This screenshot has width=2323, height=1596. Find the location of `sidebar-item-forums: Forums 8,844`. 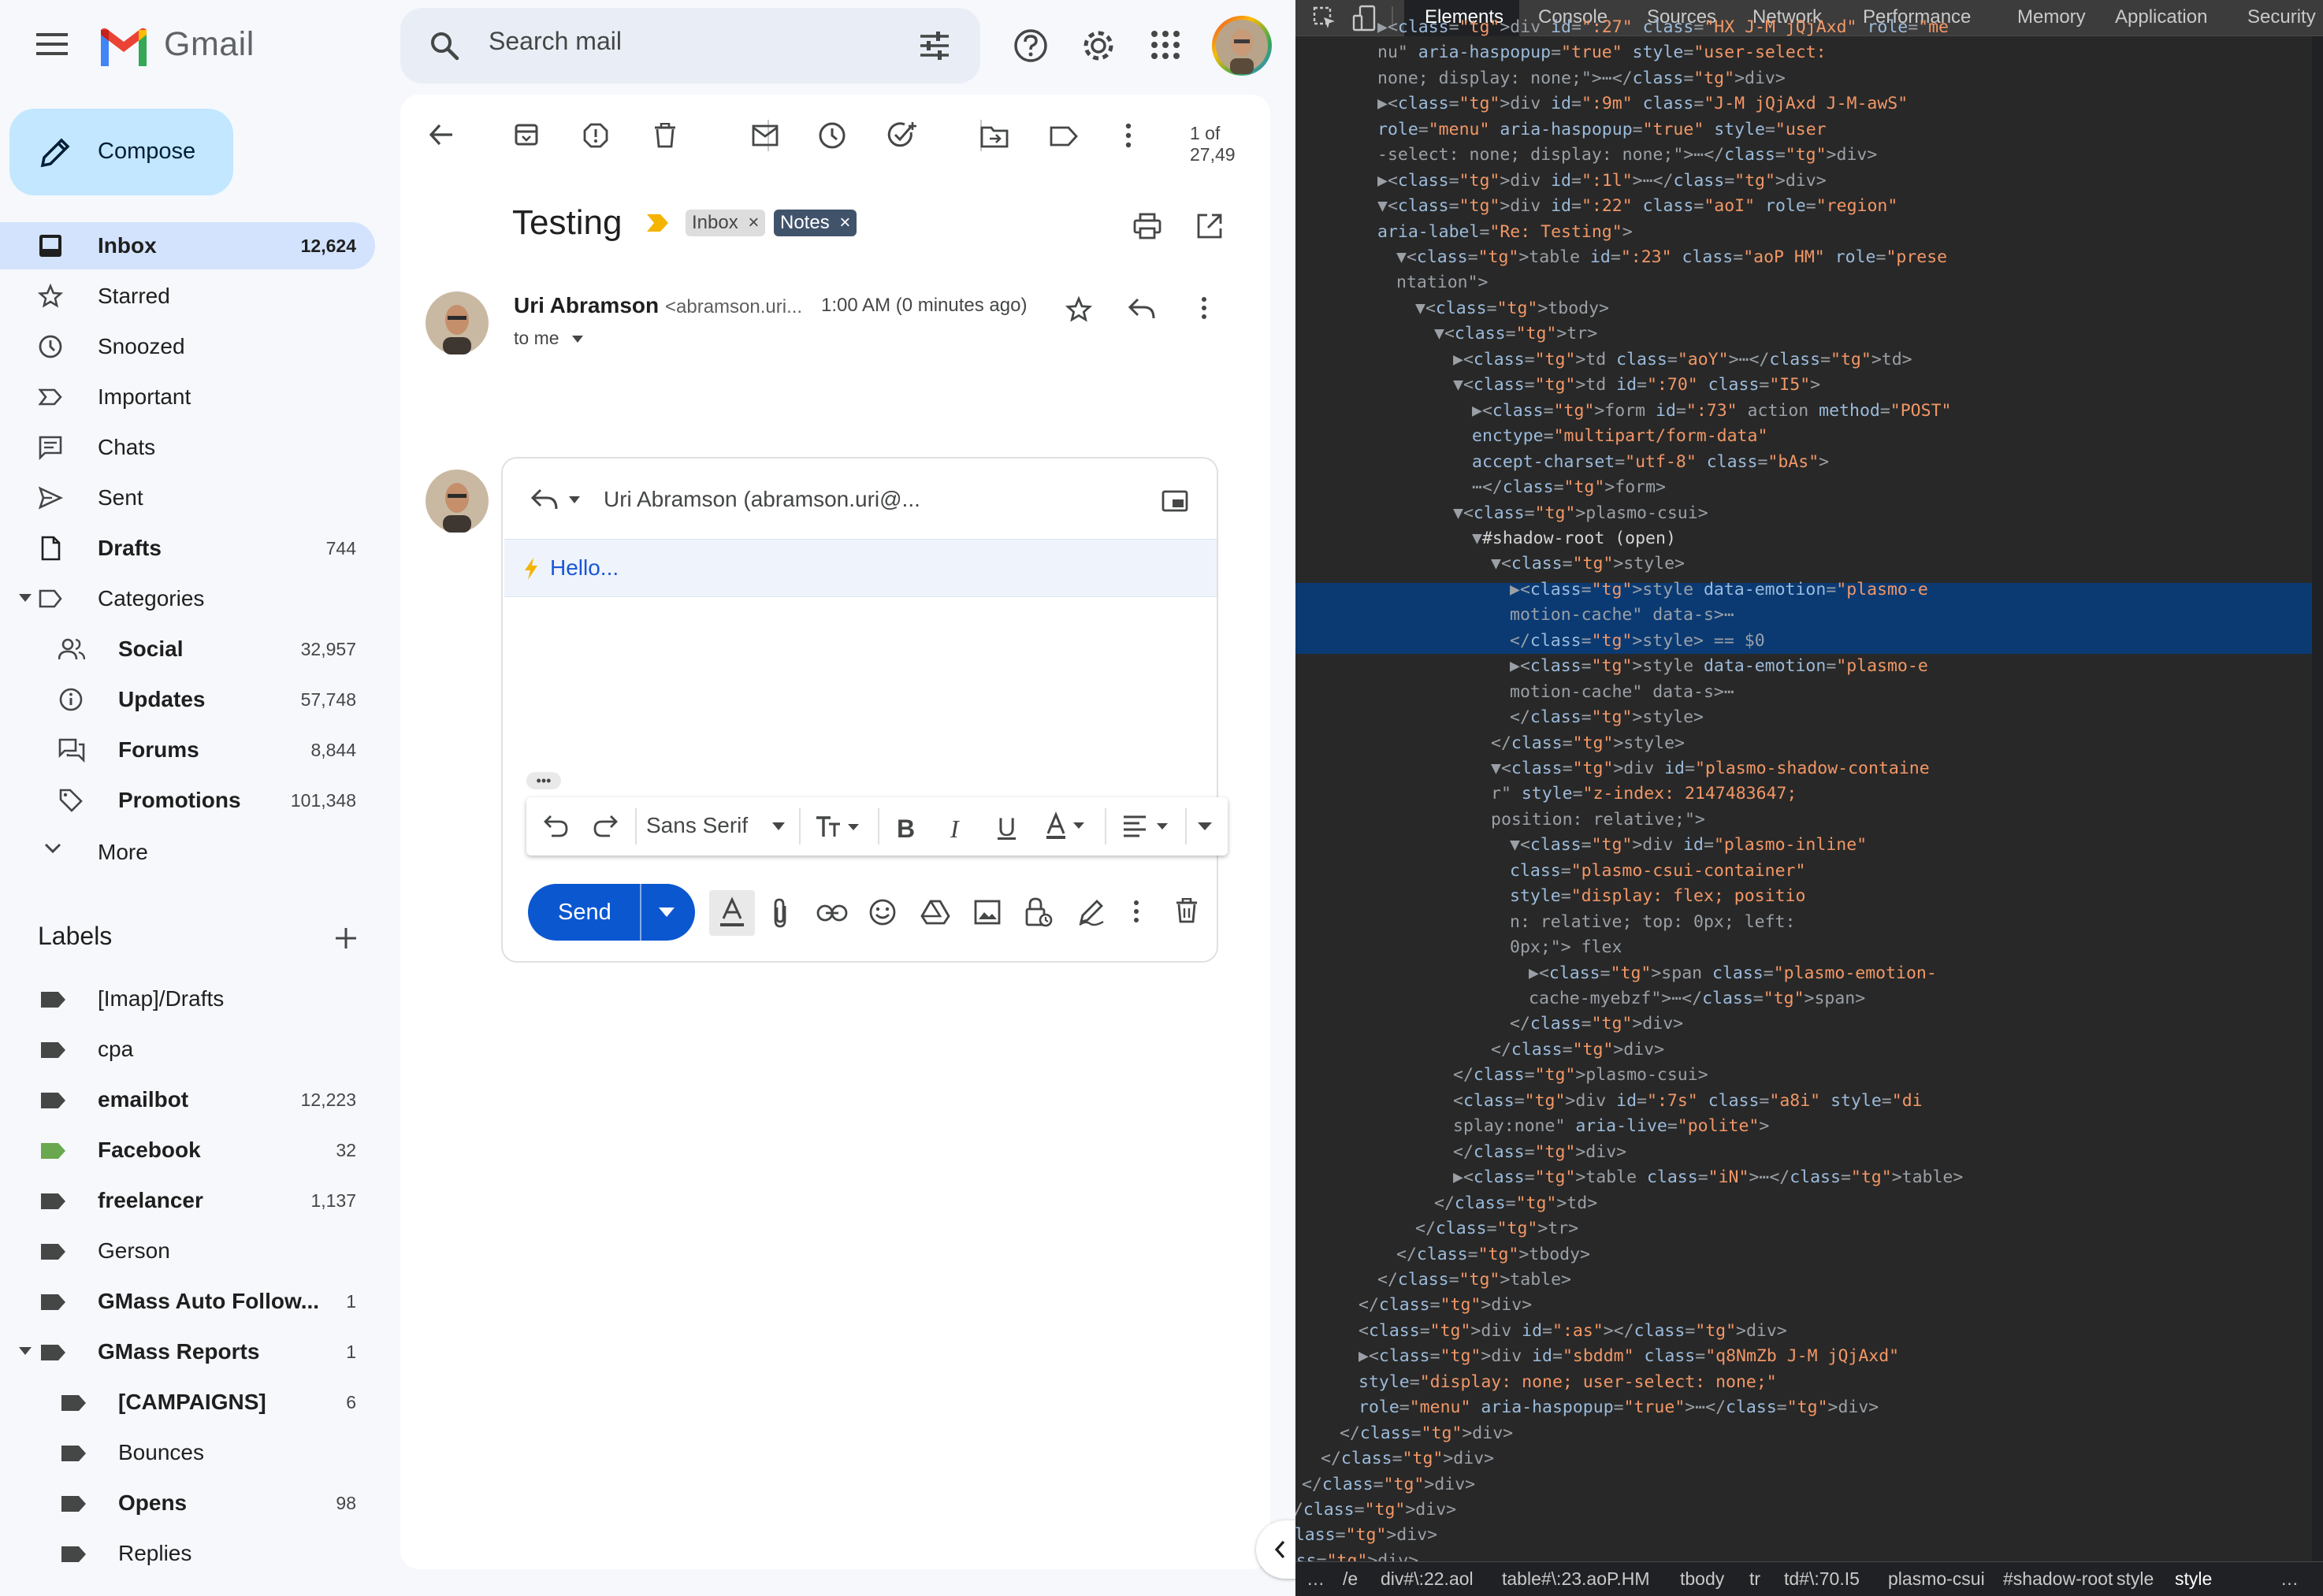

sidebar-item-forums: Forums 8,844 is located at coordinates (188, 750).